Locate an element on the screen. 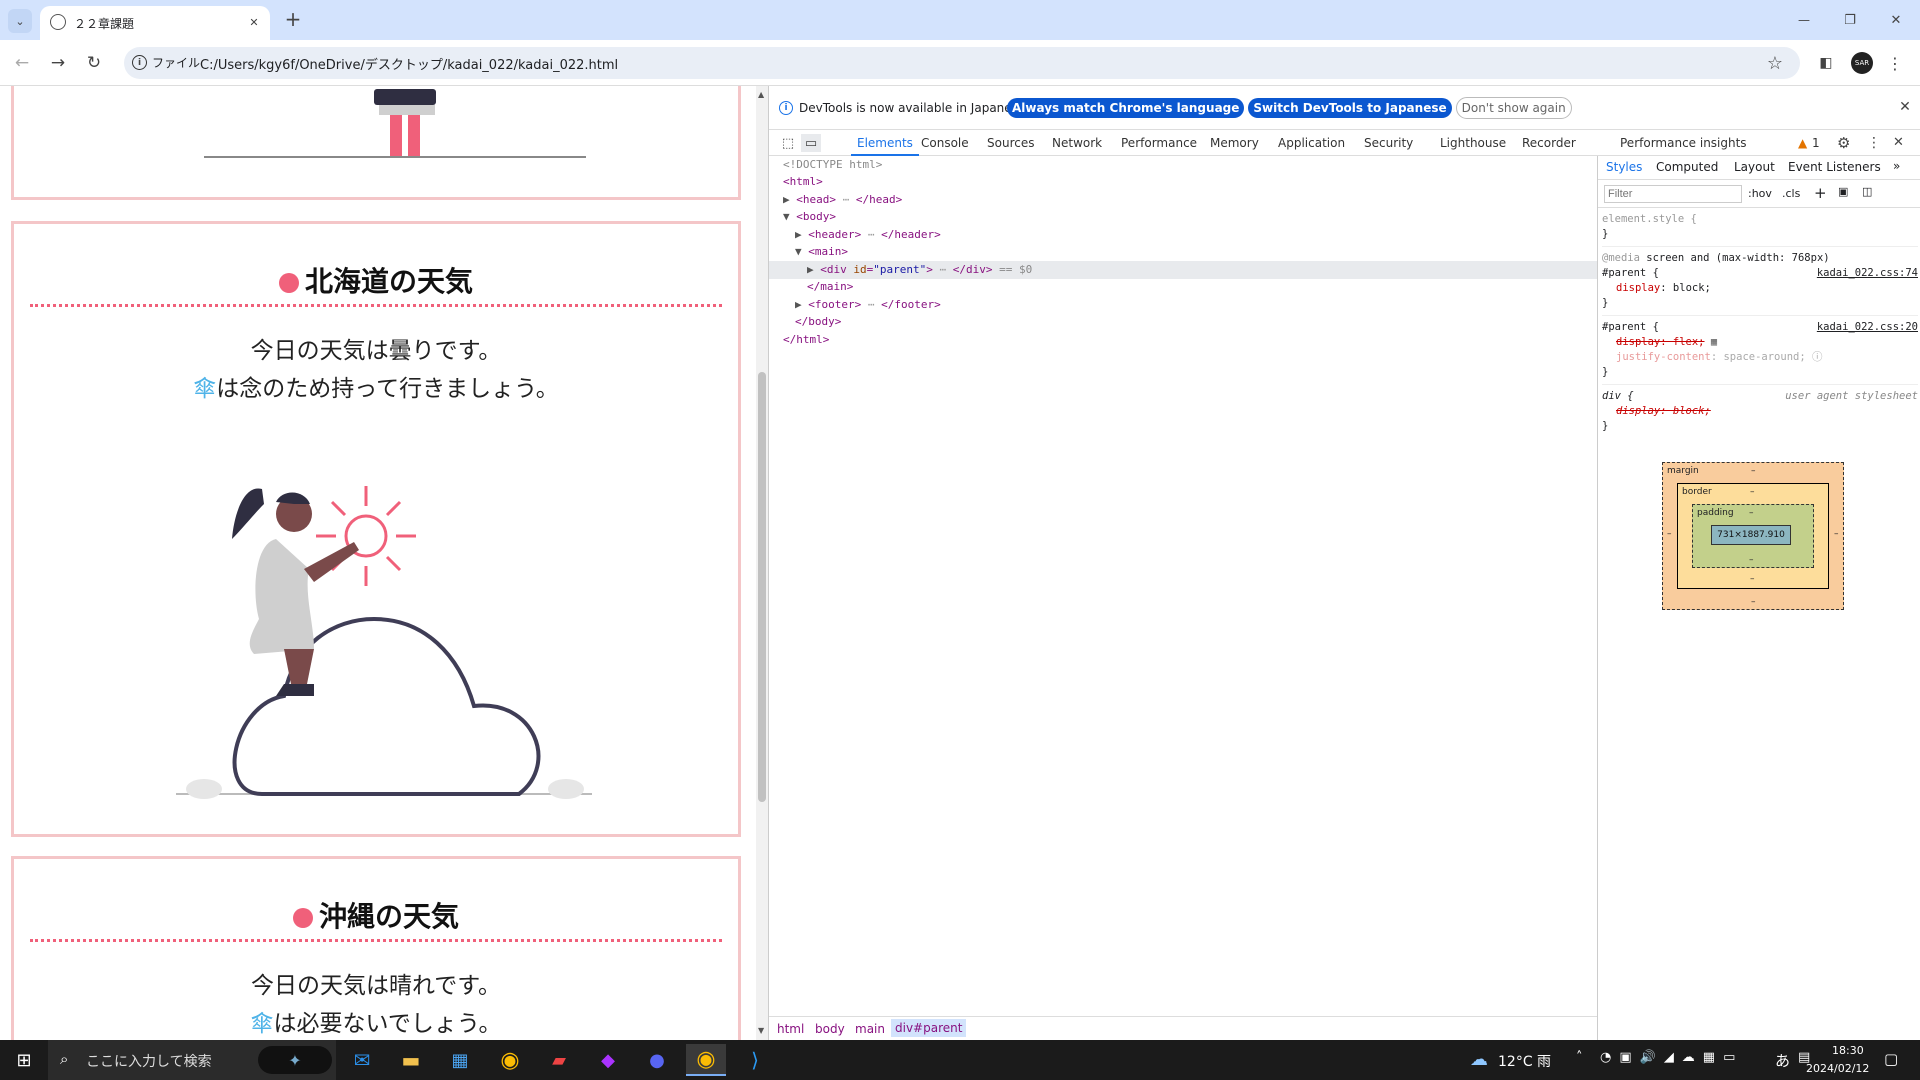 The height and width of the screenshot is (1080, 1920). tab-network: Network is located at coordinates (1077, 143).